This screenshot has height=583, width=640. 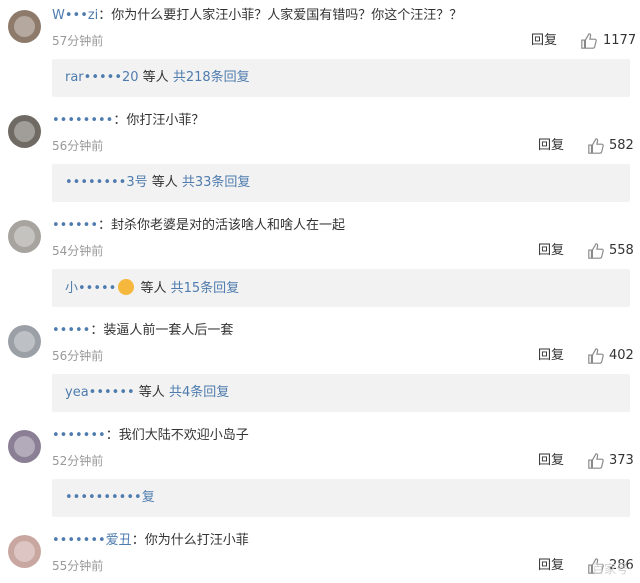 What do you see at coordinates (78, 251) in the screenshot?
I see `comment-time: 54分钟前` at bounding box center [78, 251].